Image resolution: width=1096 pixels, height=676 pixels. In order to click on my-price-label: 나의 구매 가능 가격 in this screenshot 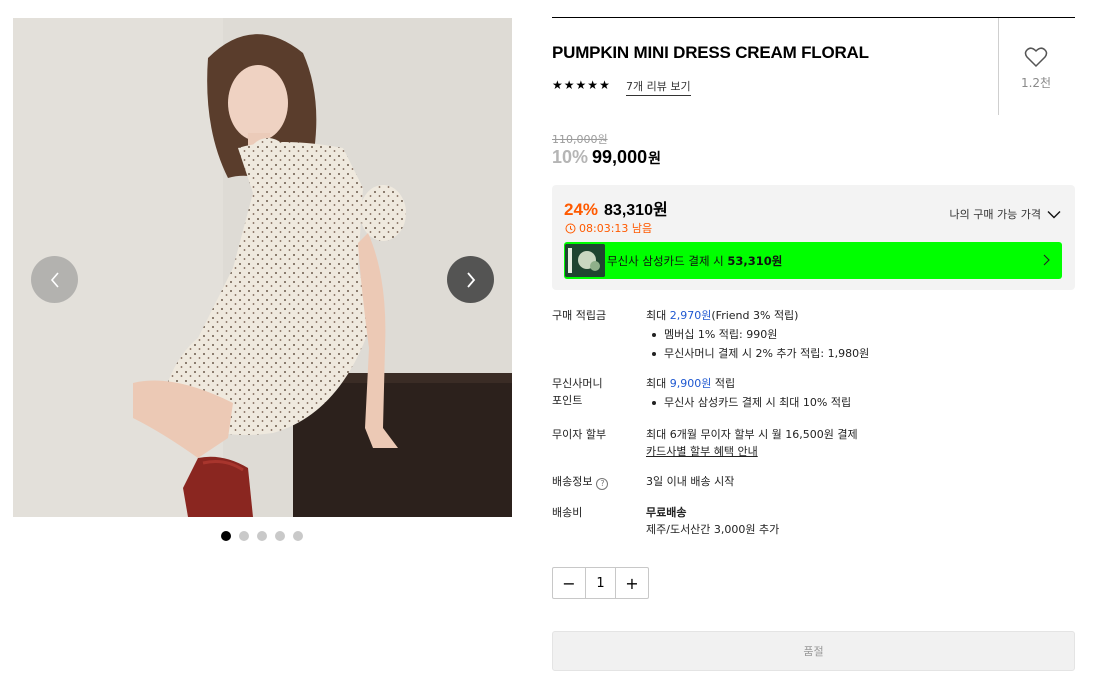, I will do `click(995, 214)`.